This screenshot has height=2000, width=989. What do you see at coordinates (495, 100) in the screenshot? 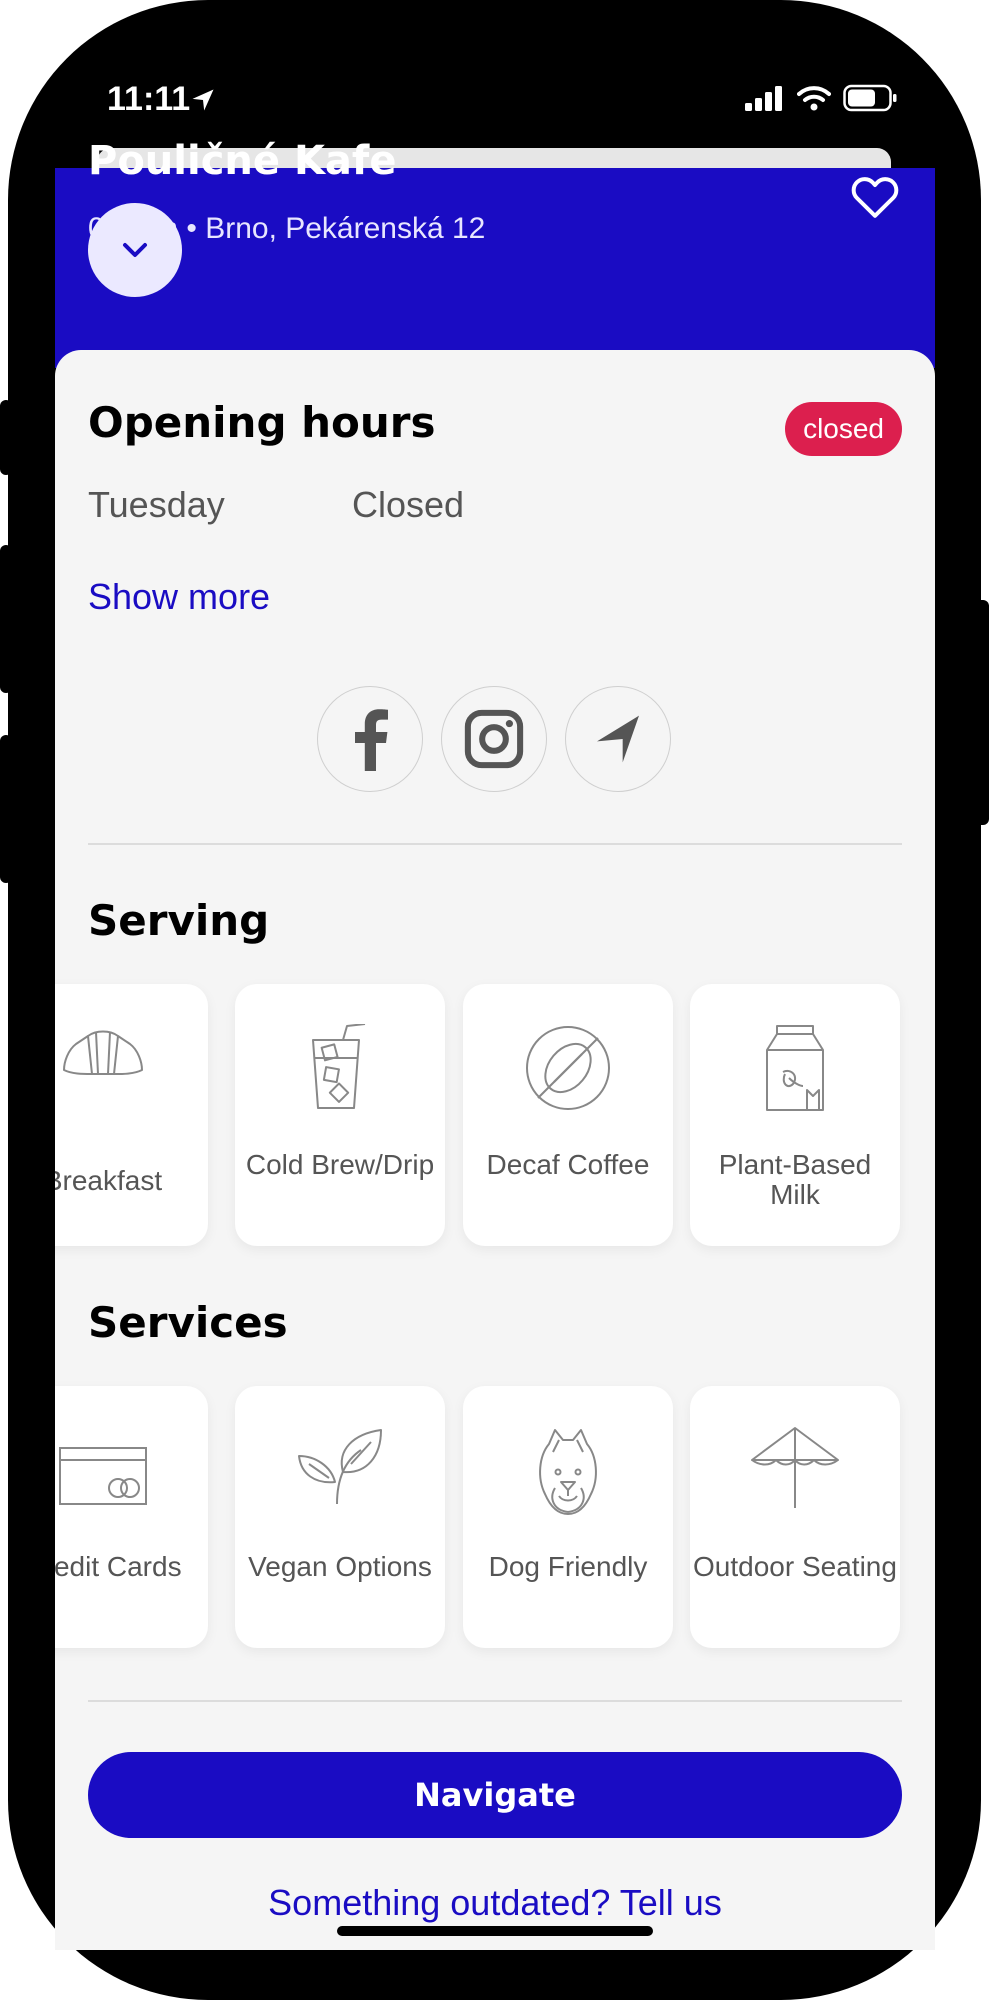
I see `status-bar: 11:11` at bounding box center [495, 100].